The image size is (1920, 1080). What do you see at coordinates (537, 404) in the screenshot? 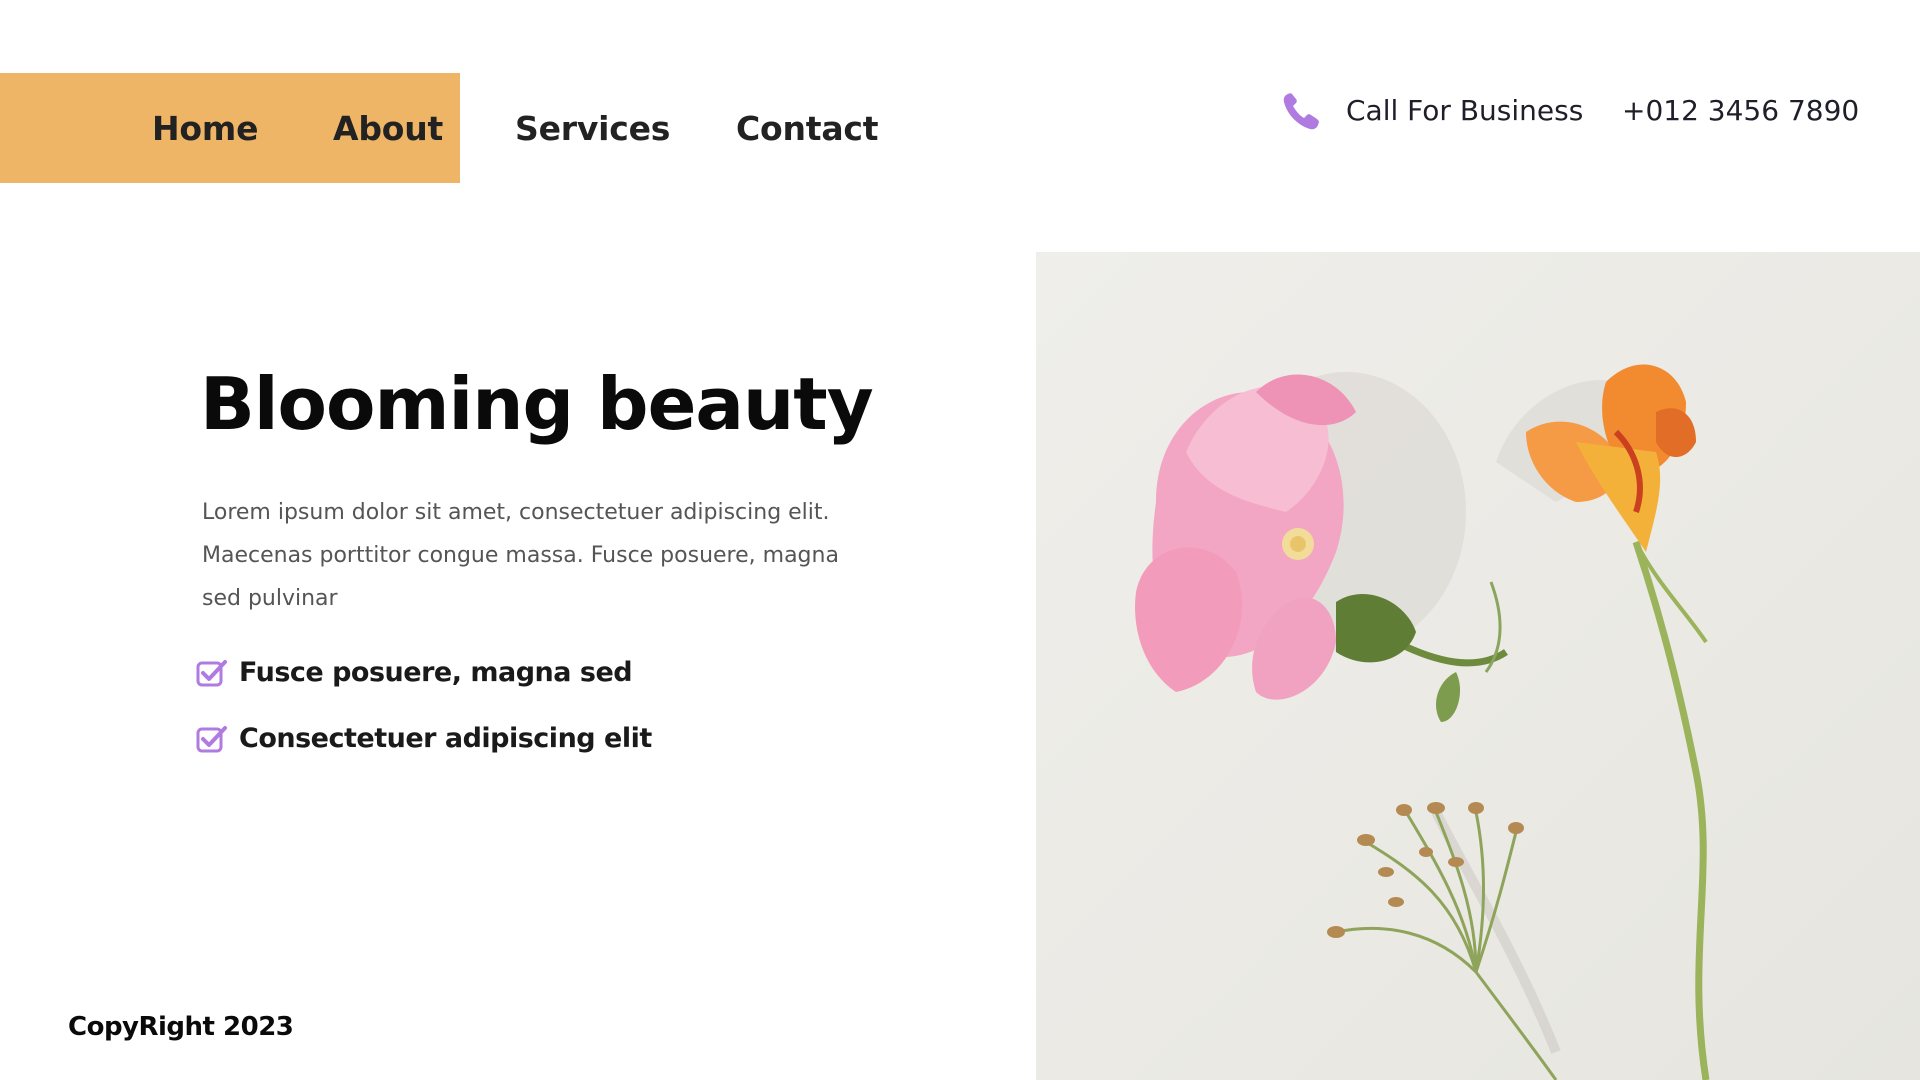
I see `hero-title: Blooming beauty` at bounding box center [537, 404].